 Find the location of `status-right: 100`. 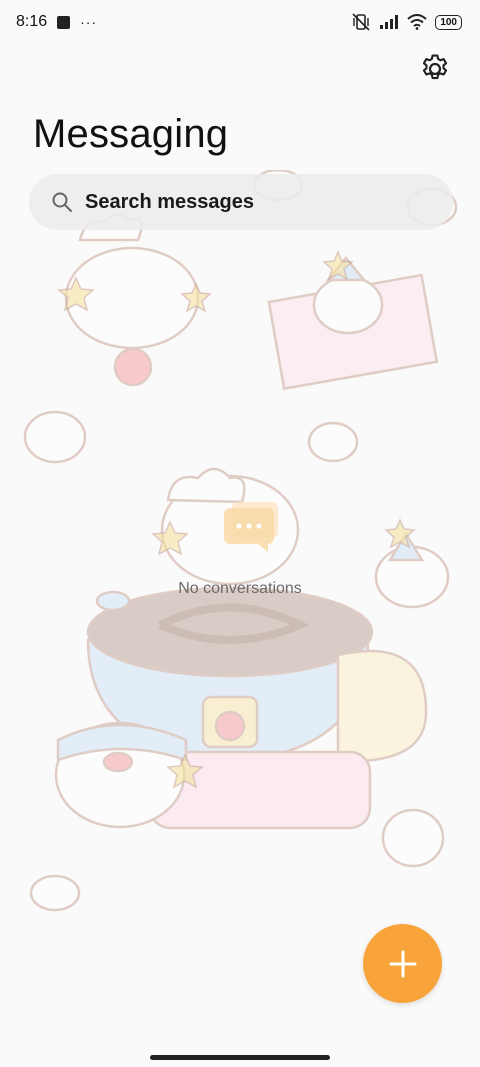

status-right: 100 is located at coordinates (406, 22).